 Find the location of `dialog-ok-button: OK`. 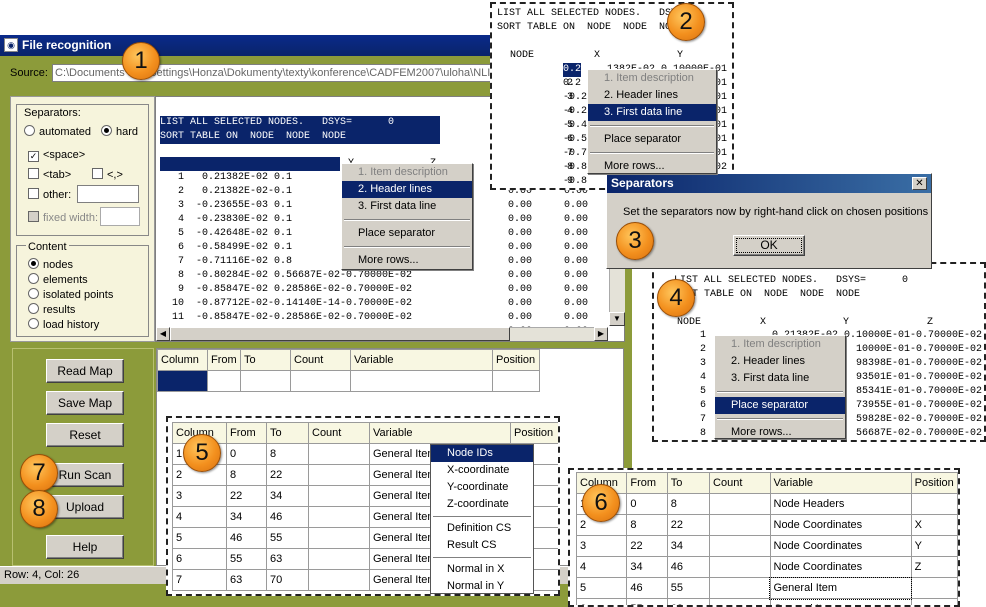

dialog-ok-button: OK is located at coordinates (769, 245).